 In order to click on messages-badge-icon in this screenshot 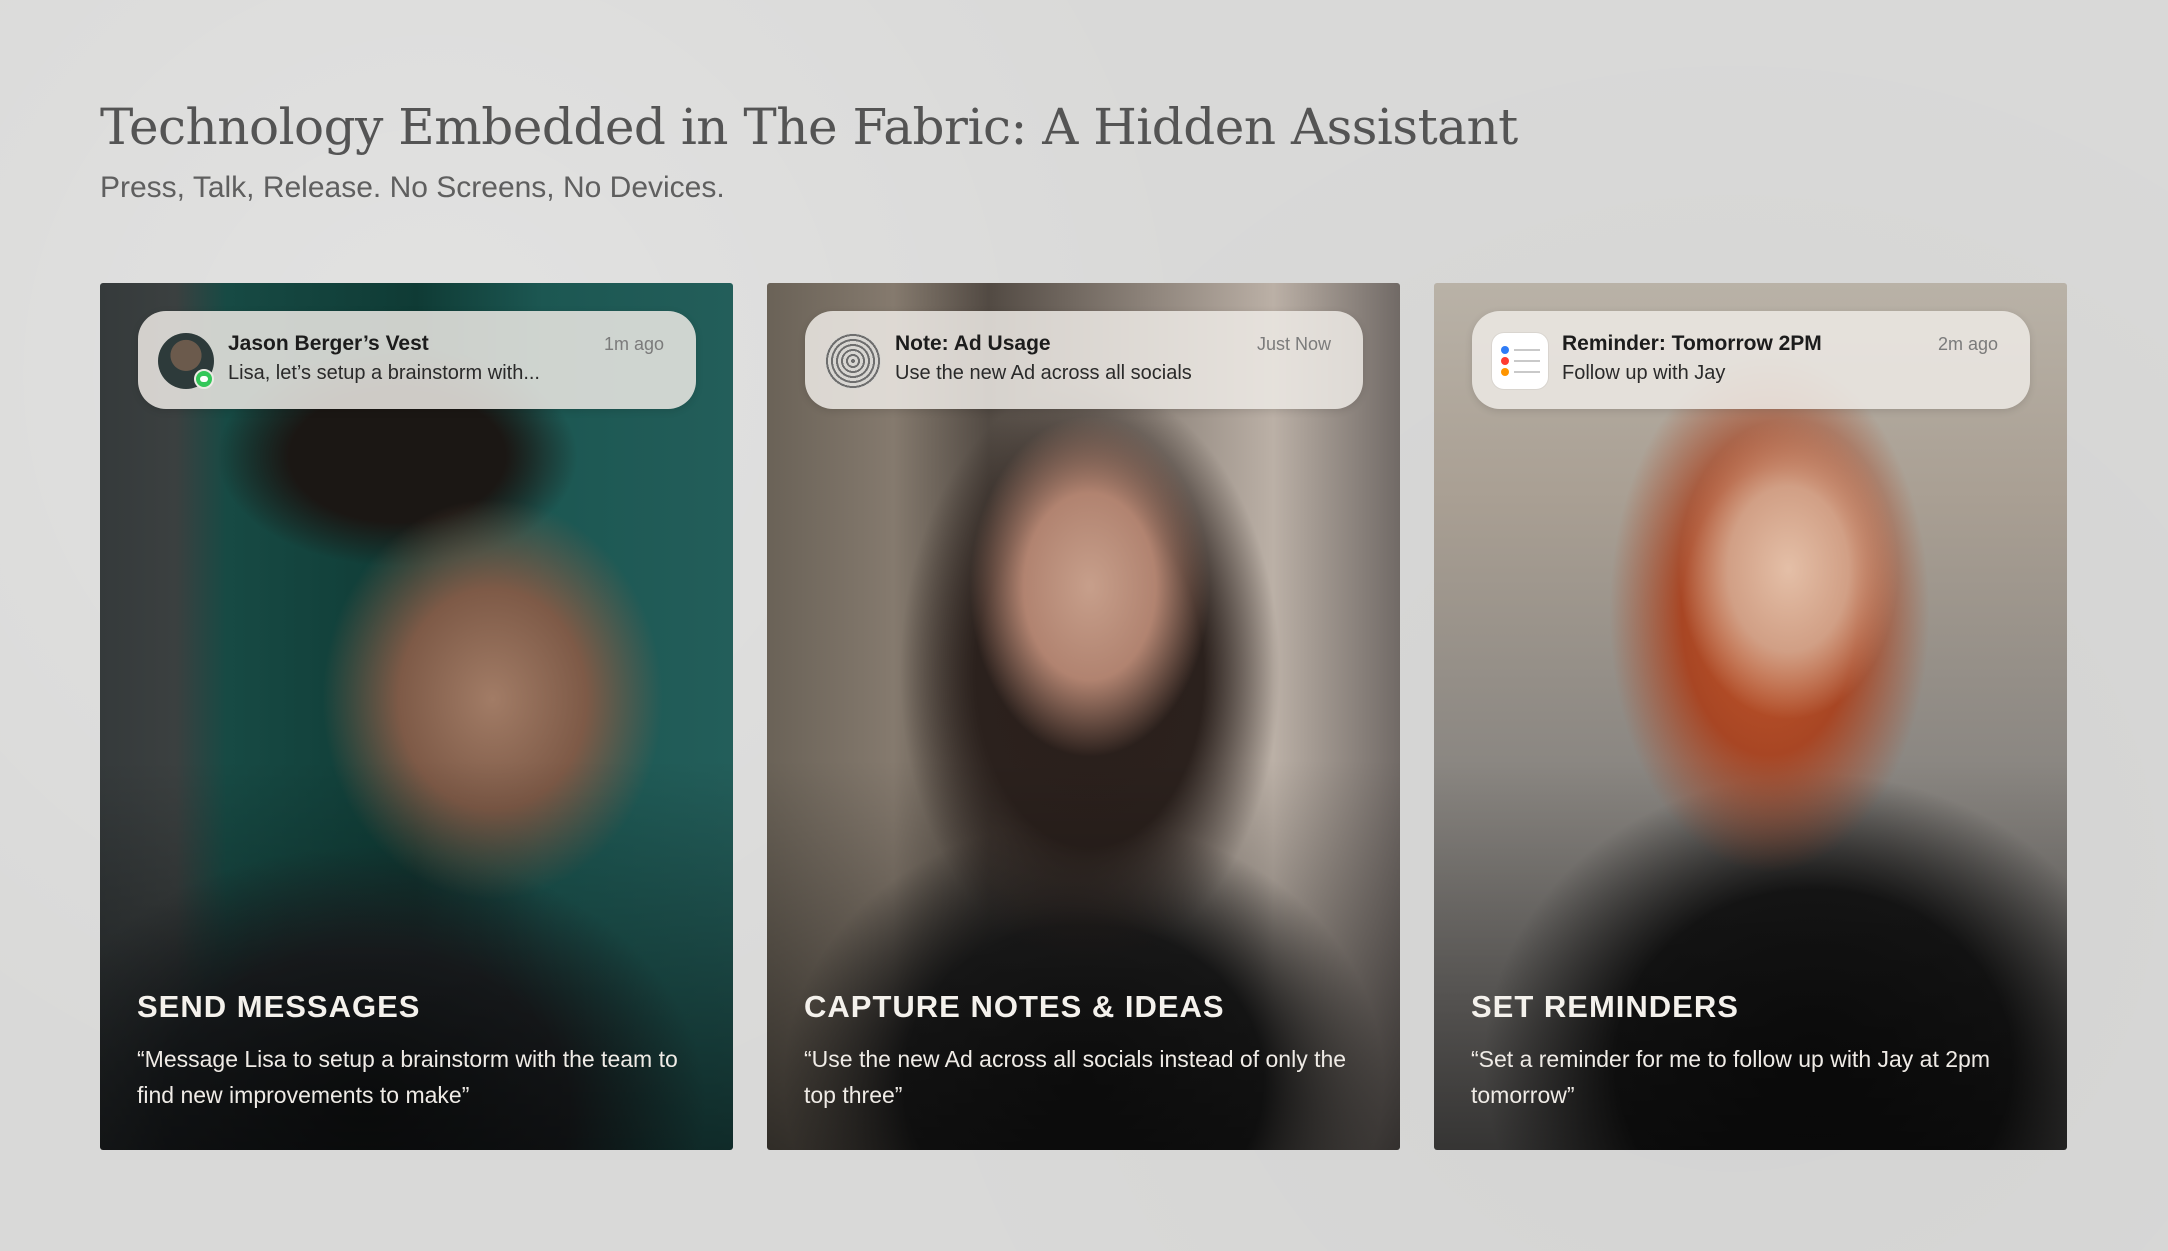, I will do `click(204, 379)`.